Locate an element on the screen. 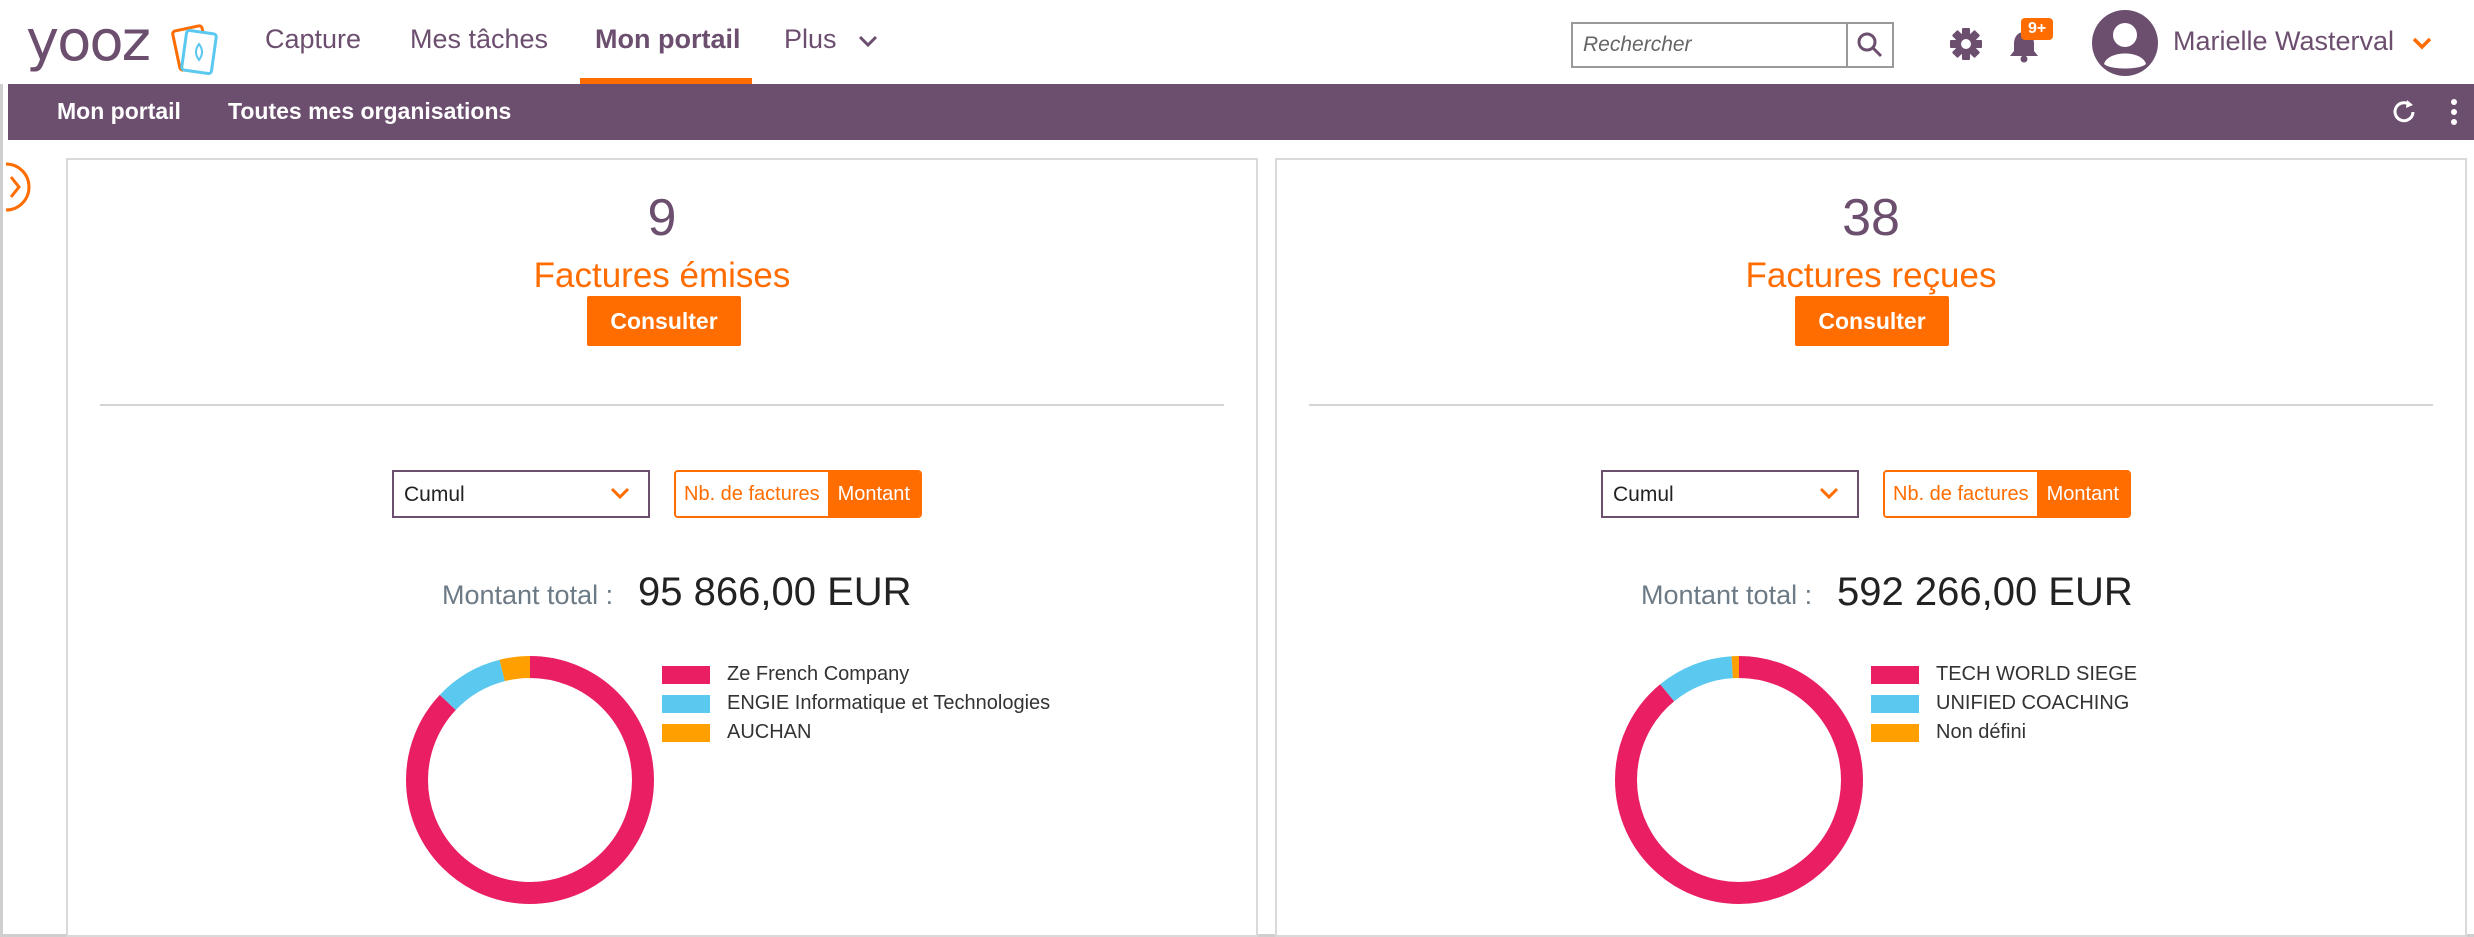 This screenshot has height=937, width=2474. legend-item: AUCHAN is located at coordinates (856, 732).